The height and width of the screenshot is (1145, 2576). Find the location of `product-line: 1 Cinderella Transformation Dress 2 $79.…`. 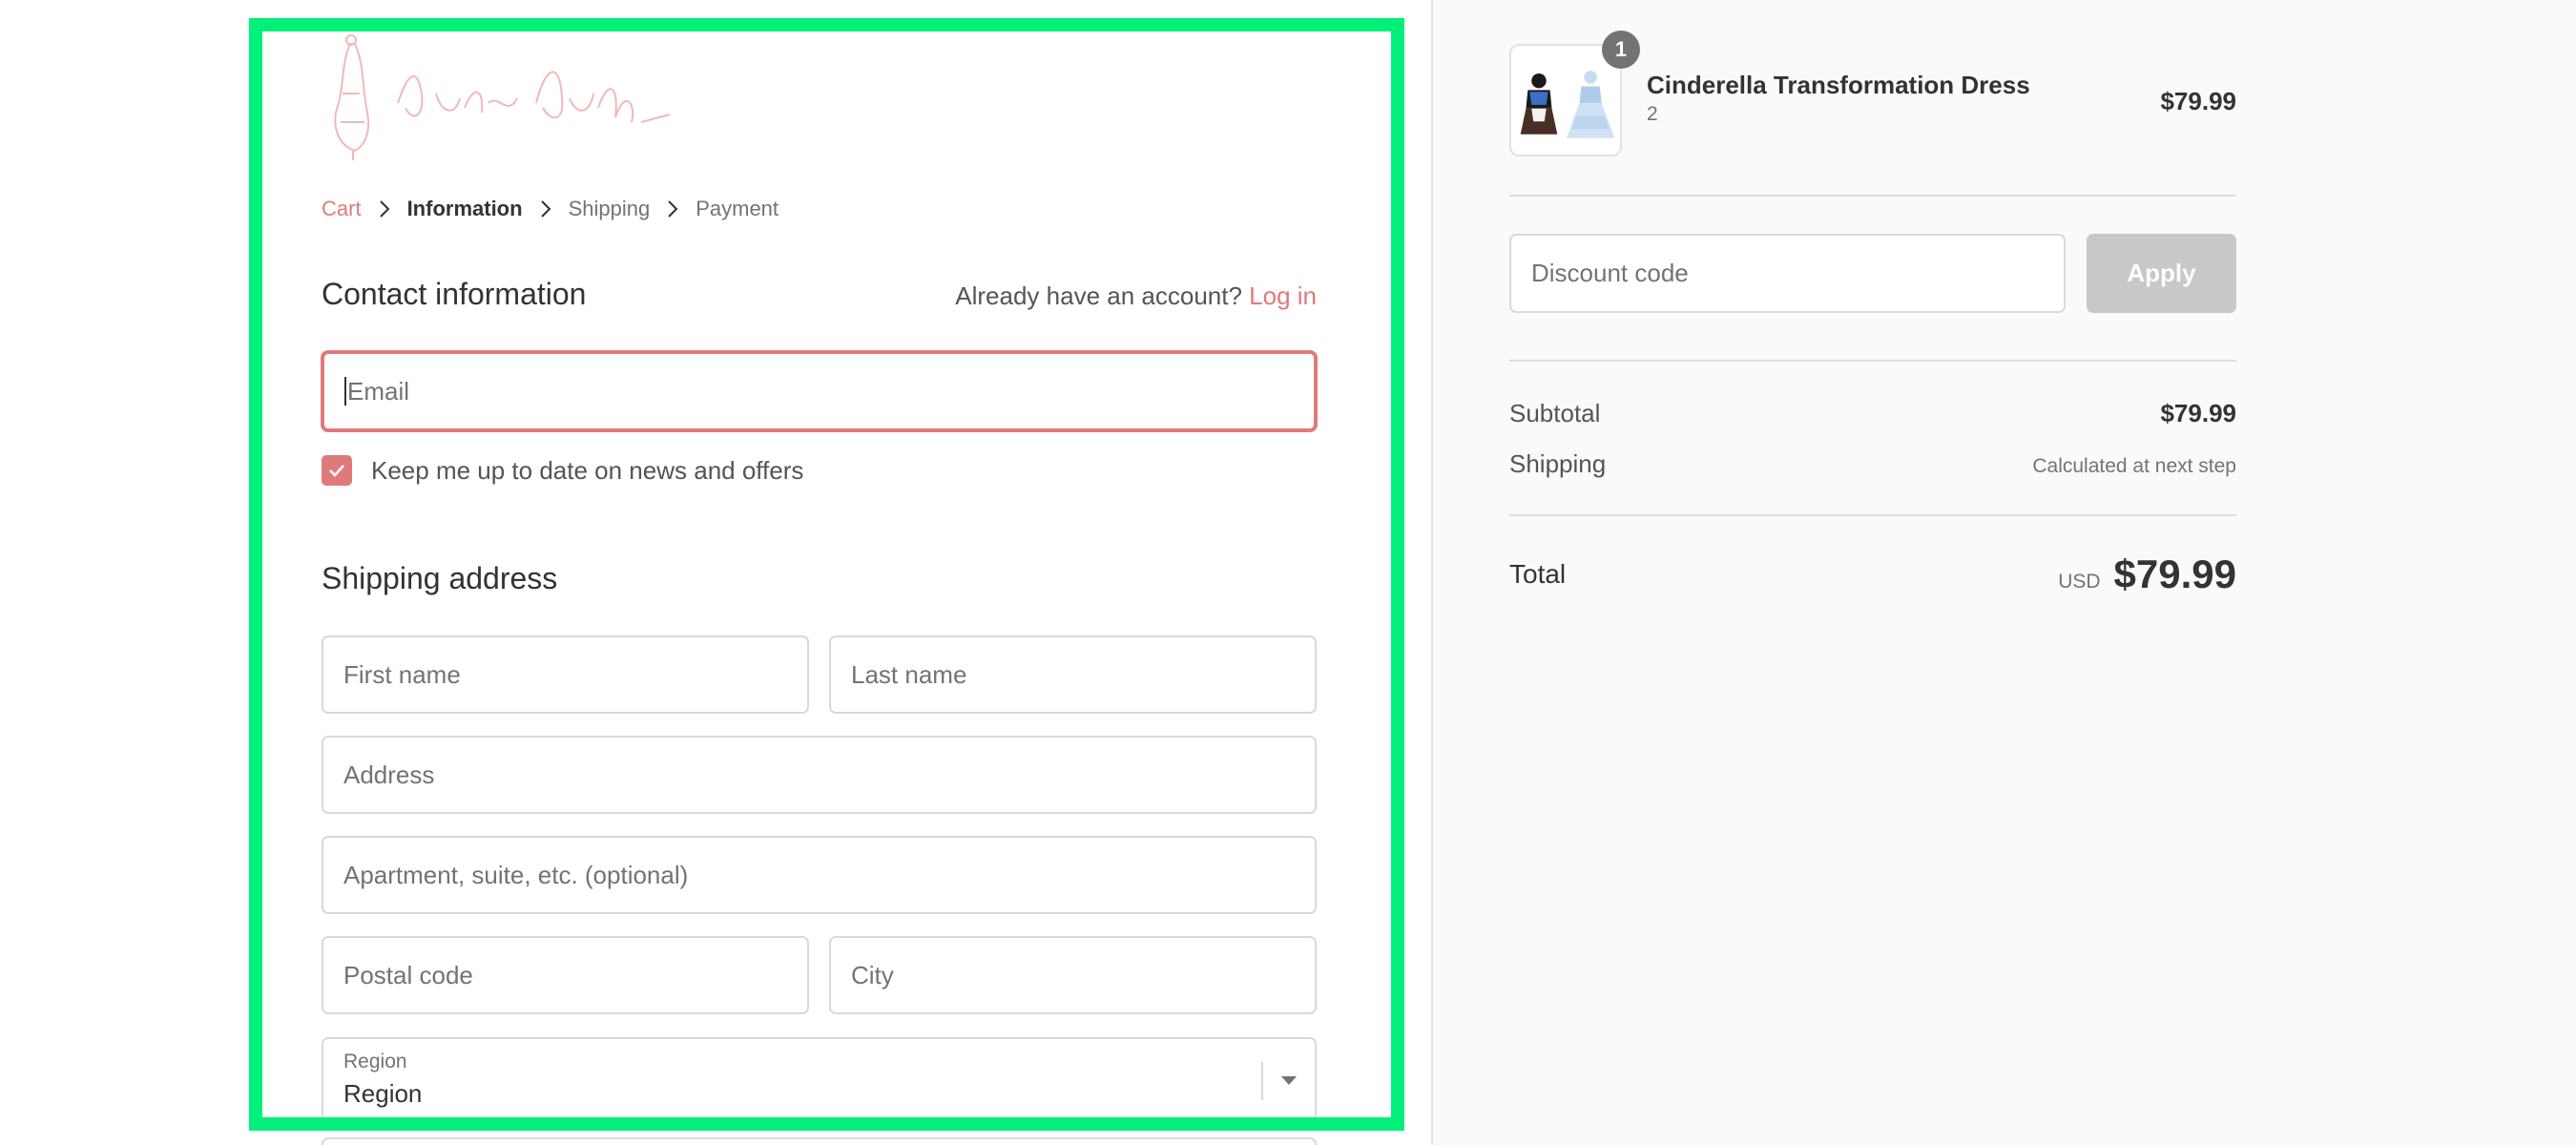

product-line: 1 Cinderella Transformation Dress 2 $79.… is located at coordinates (1872, 94).